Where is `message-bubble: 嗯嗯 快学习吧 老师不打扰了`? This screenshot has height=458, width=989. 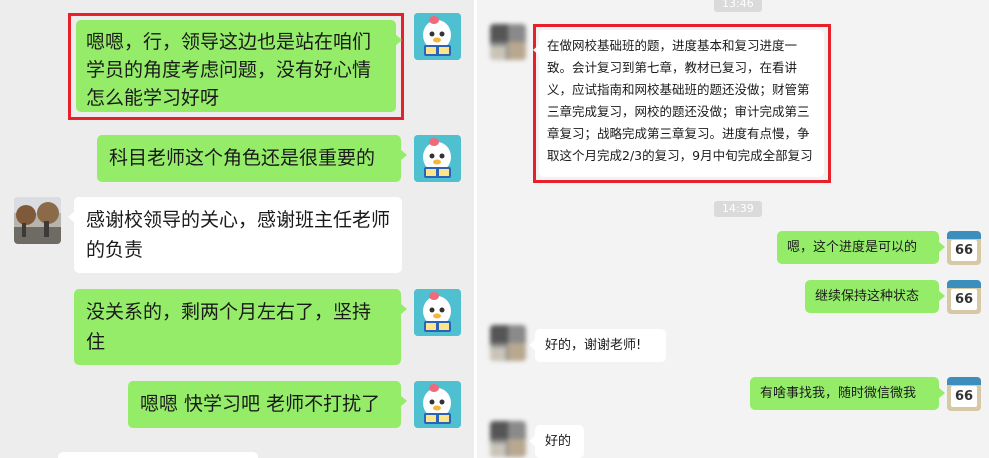
message-bubble: 嗯嗯 快学习吧 老师不打扰了 is located at coordinates (267, 404).